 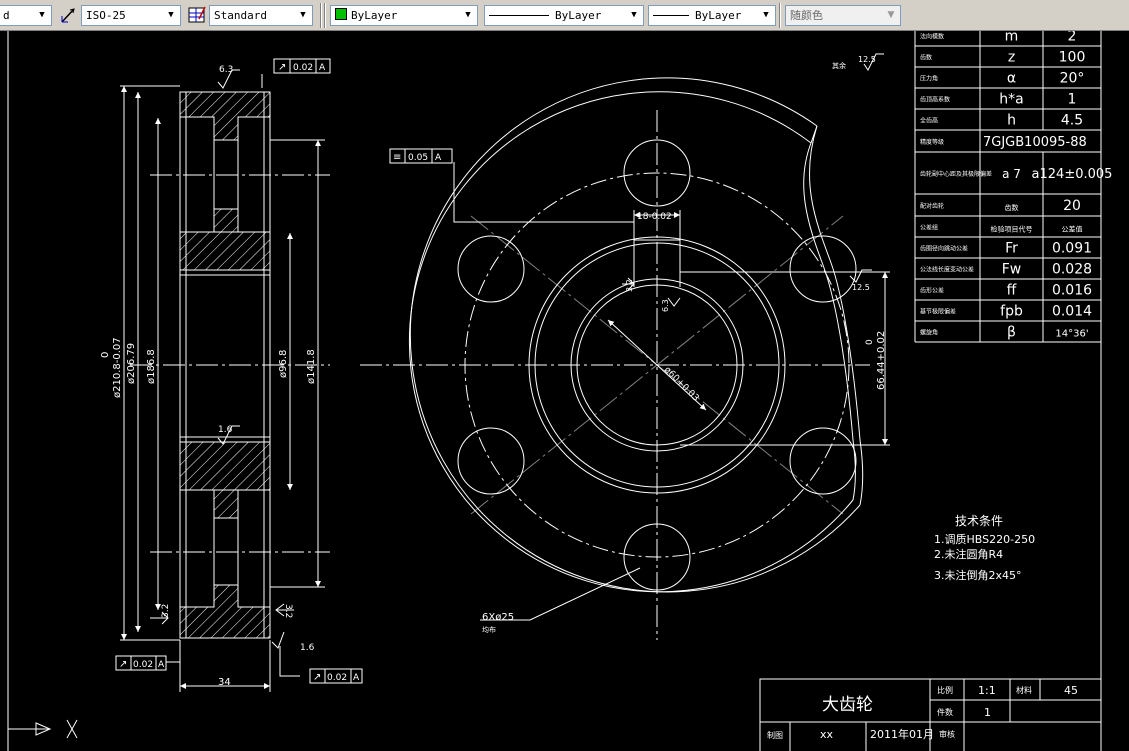 I want to click on param-symbol: 7GJGB10095-88, so click(x=1035, y=142).